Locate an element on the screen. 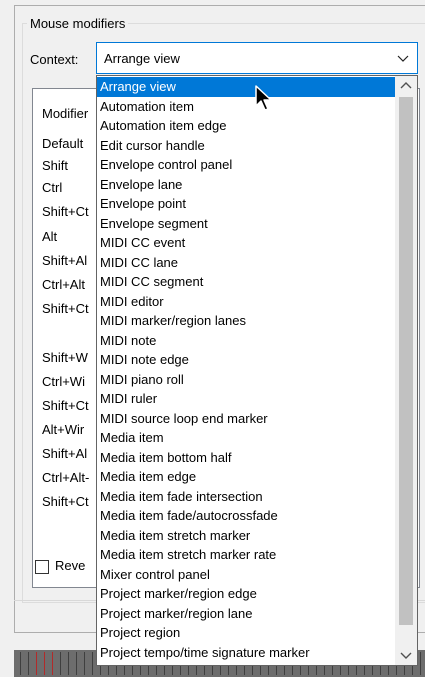 The width and height of the screenshot is (425, 677). dropdown-item: MIDI note edge is located at coordinates (246, 360).